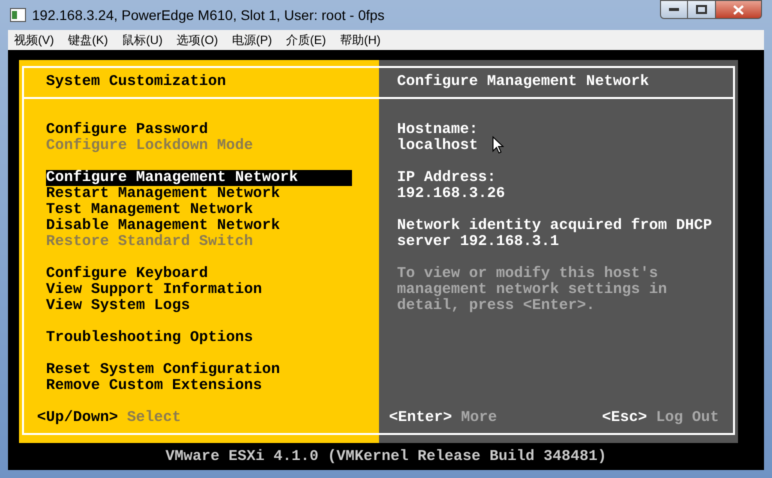 The image size is (772, 478). I want to click on menu-option: Remove Custom Extensions, so click(199, 386).